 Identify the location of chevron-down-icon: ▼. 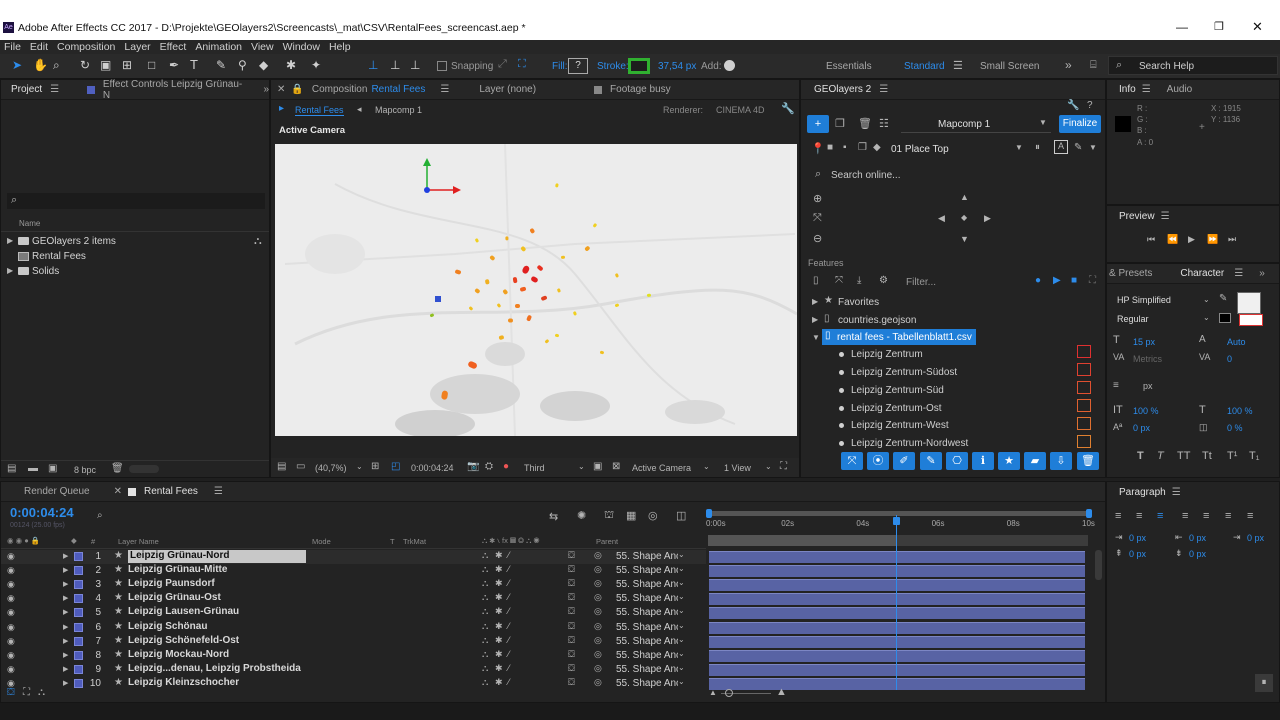
(1019, 147).